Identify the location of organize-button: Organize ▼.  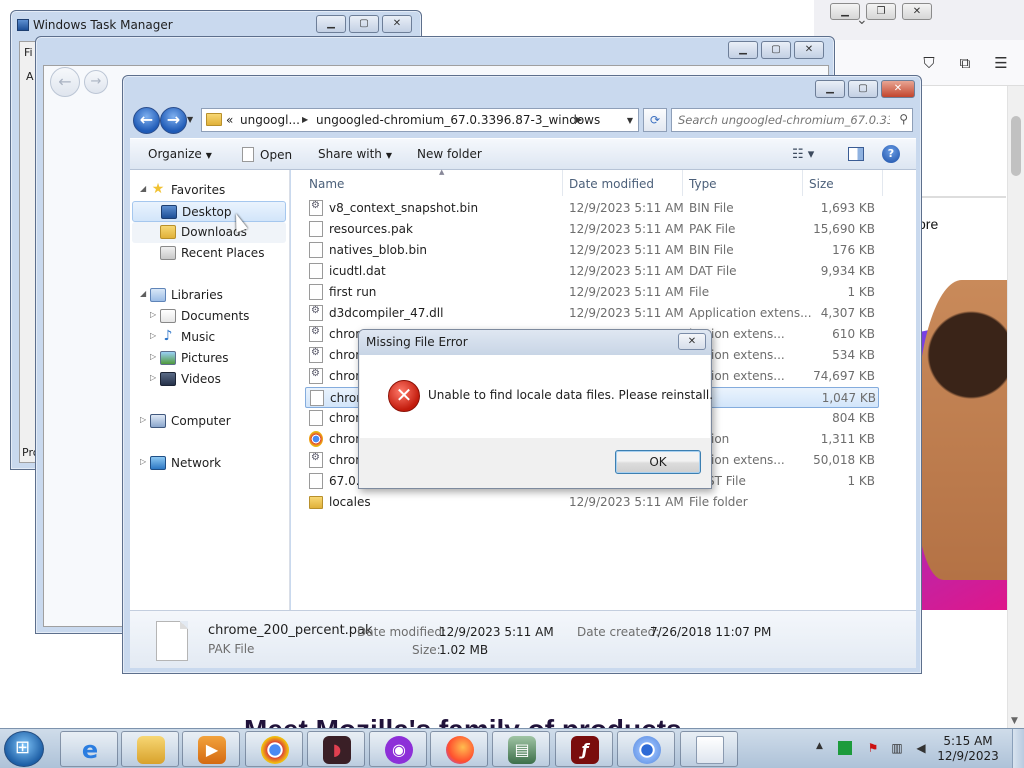
(180, 154).